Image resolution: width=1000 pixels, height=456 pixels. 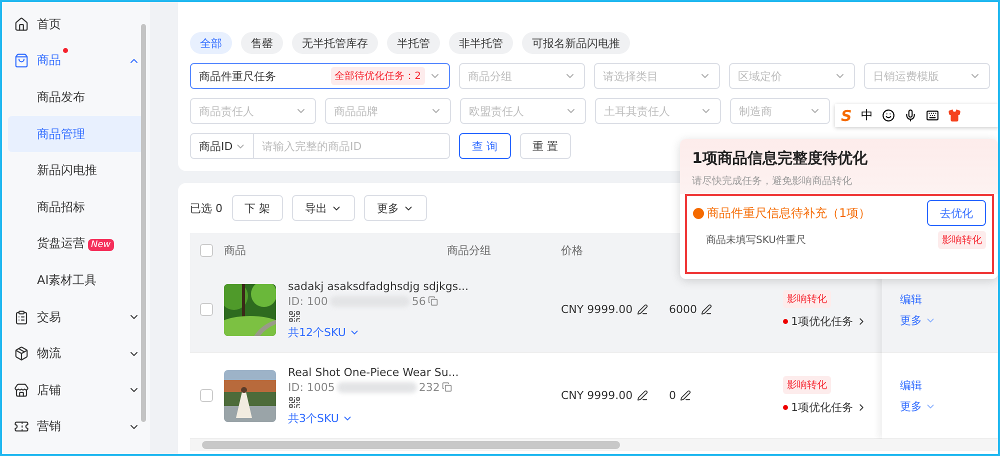 I want to click on filter-chip: 全部, so click(x=211, y=43).